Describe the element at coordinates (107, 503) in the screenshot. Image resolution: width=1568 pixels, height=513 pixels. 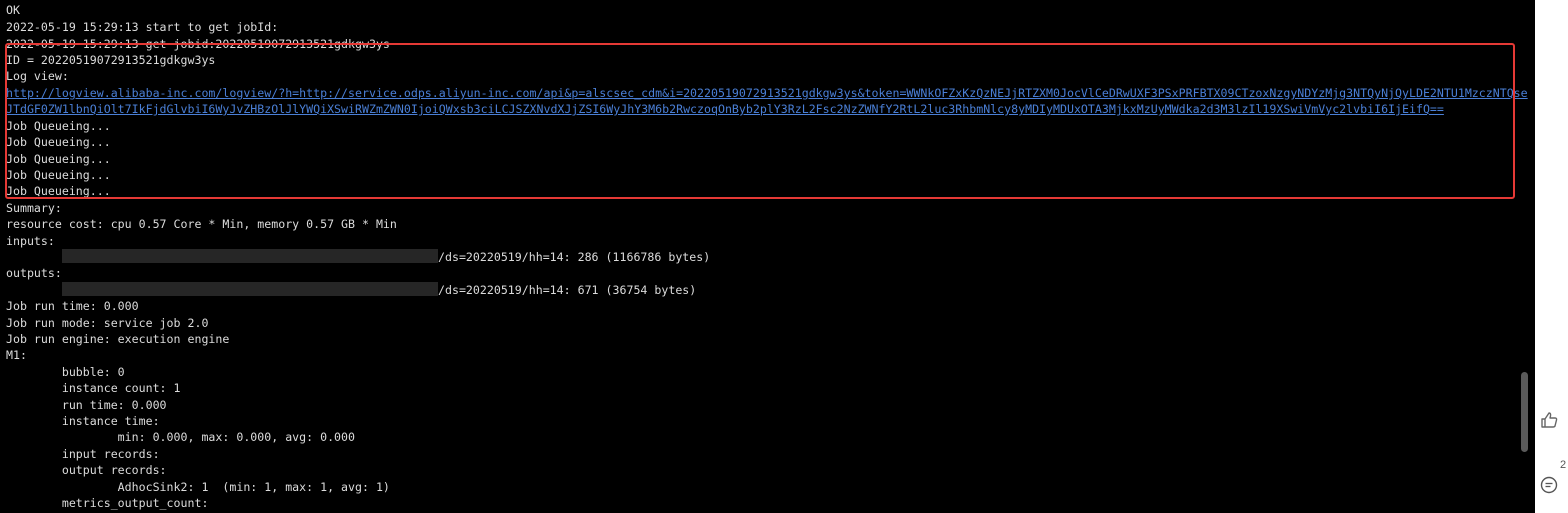
I see `terminal-line: metrics_output_count:` at that location.